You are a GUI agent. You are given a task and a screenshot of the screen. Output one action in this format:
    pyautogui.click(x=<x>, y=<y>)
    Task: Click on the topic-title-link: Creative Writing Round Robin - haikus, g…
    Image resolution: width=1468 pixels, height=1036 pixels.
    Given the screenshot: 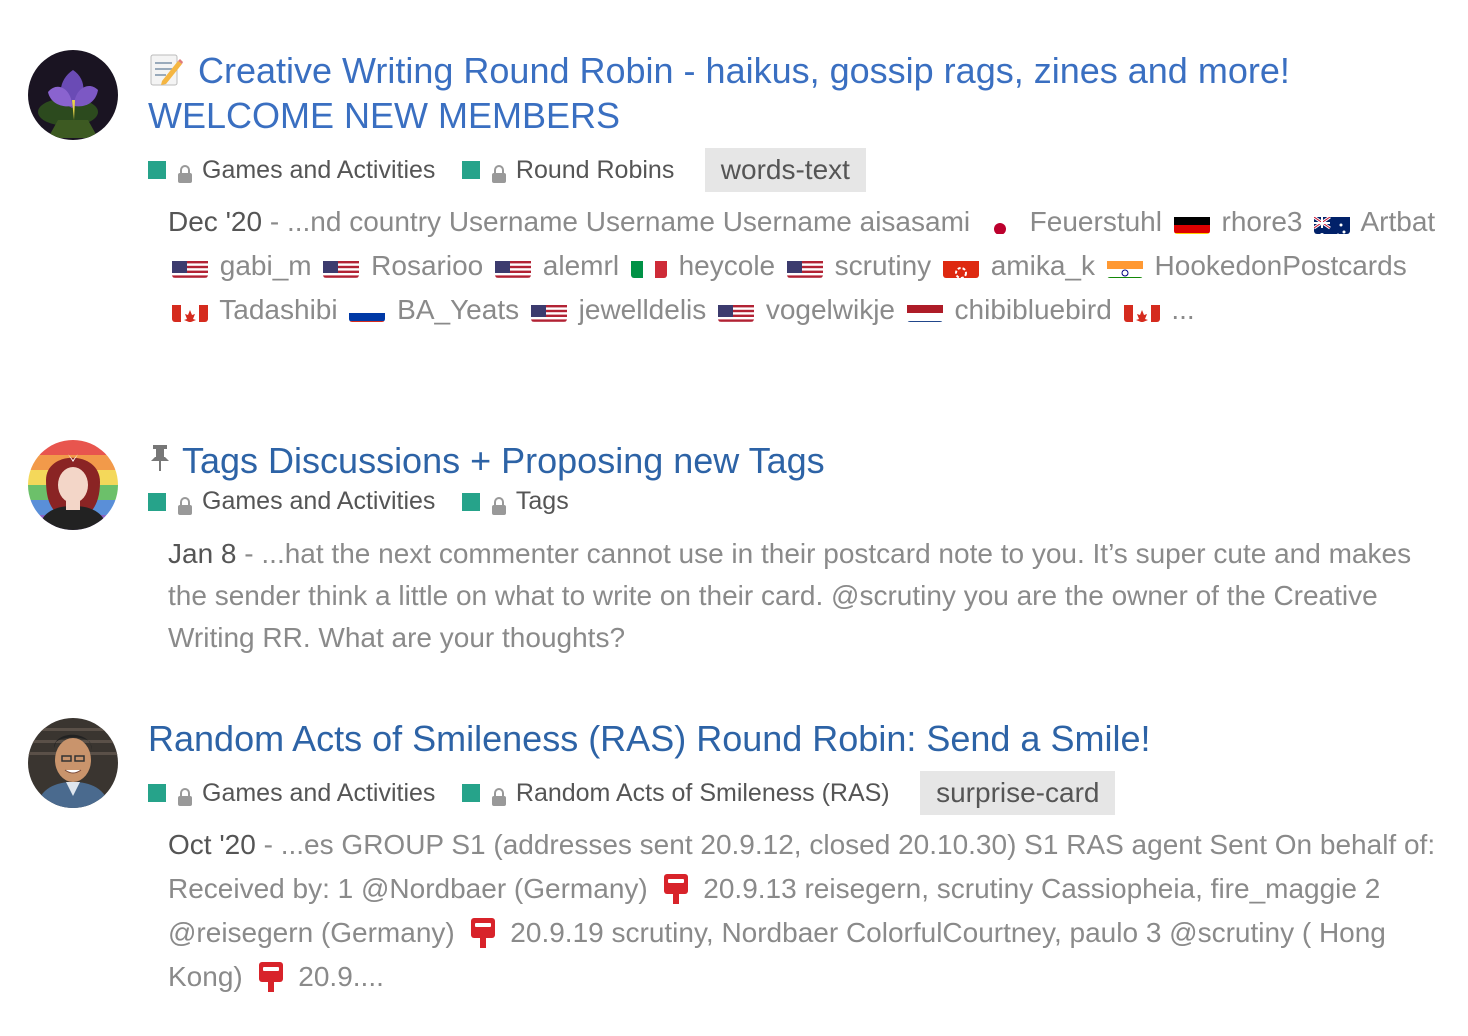 What is the action you would take?
    pyautogui.click(x=796, y=93)
    